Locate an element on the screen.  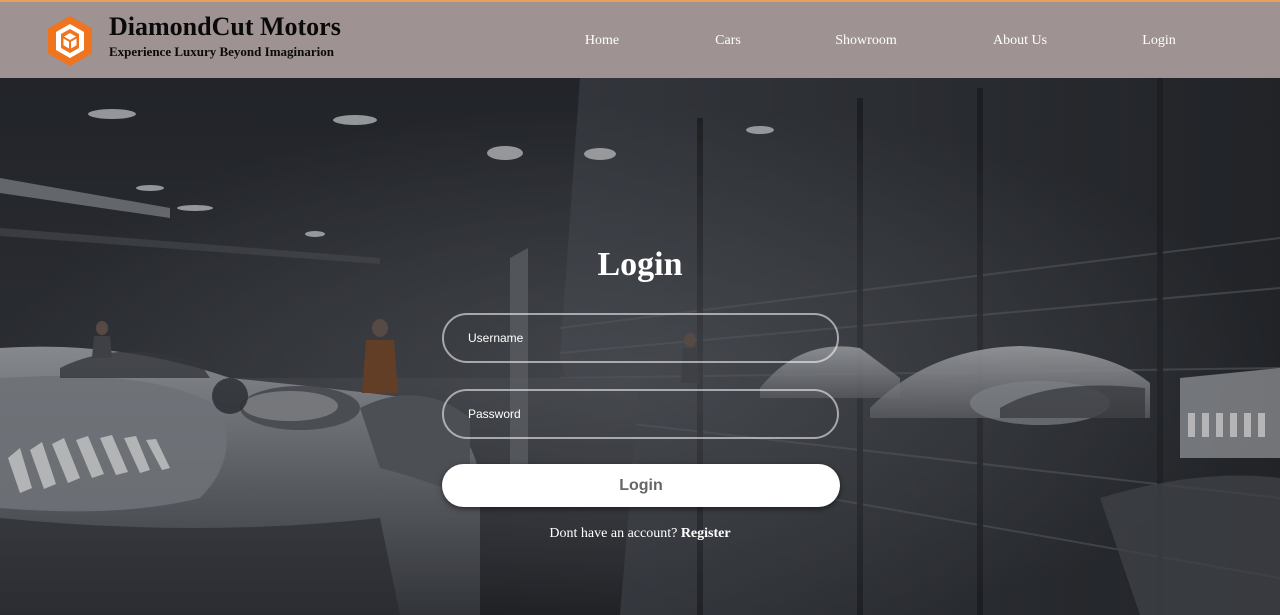
register-link: Register is located at coordinates (706, 533).